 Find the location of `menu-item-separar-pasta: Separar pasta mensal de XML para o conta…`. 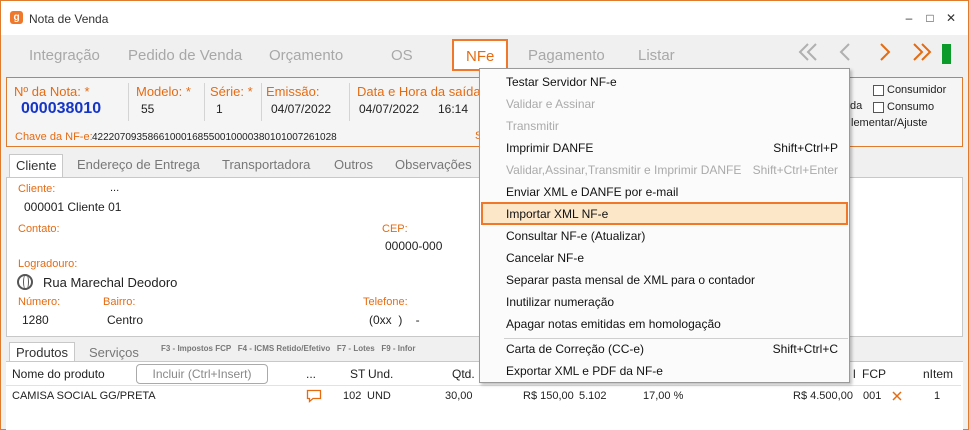

menu-item-separar-pasta: Separar pasta mensal de XML para o conta… is located at coordinates (664, 280).